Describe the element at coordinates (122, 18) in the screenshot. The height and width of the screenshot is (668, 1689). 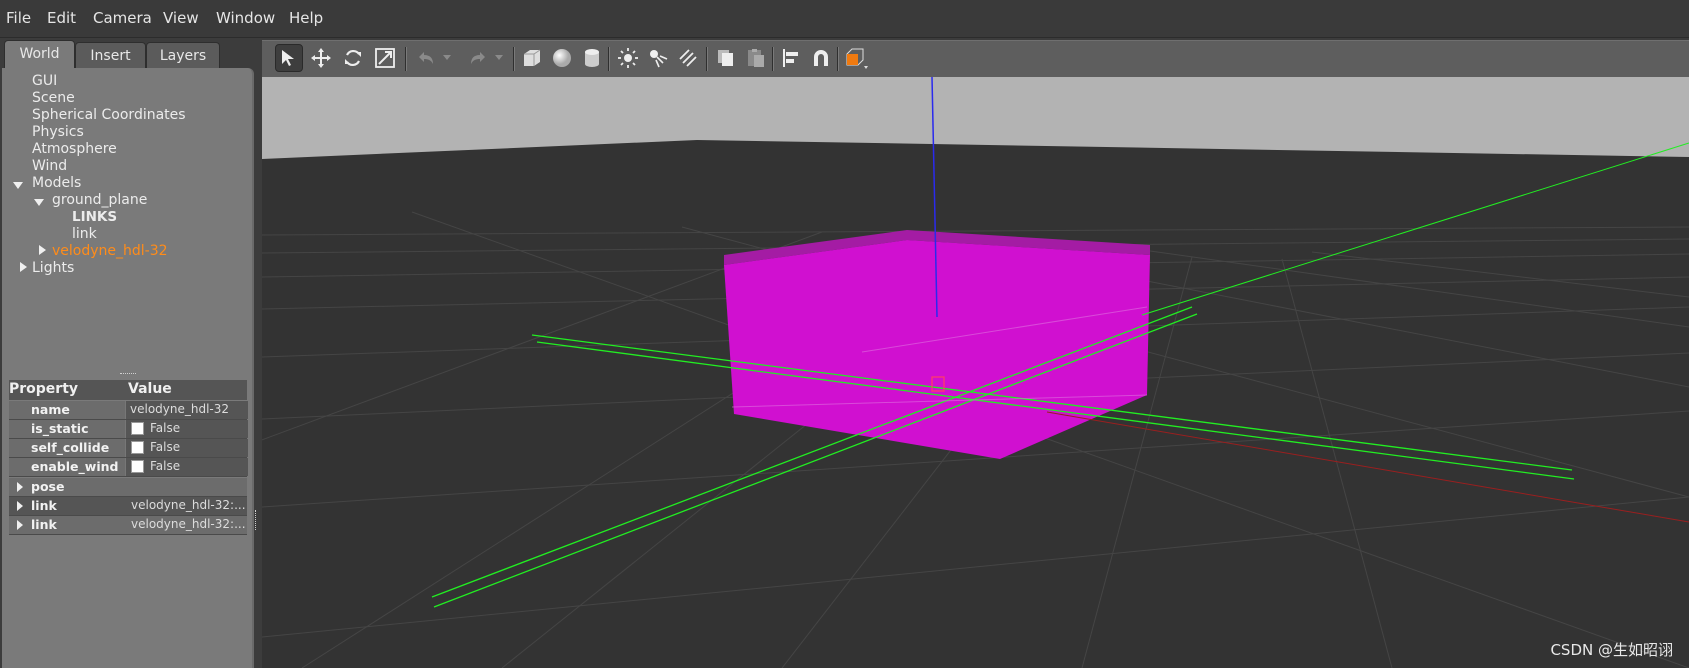
I see `menu-camera: Camera` at that location.